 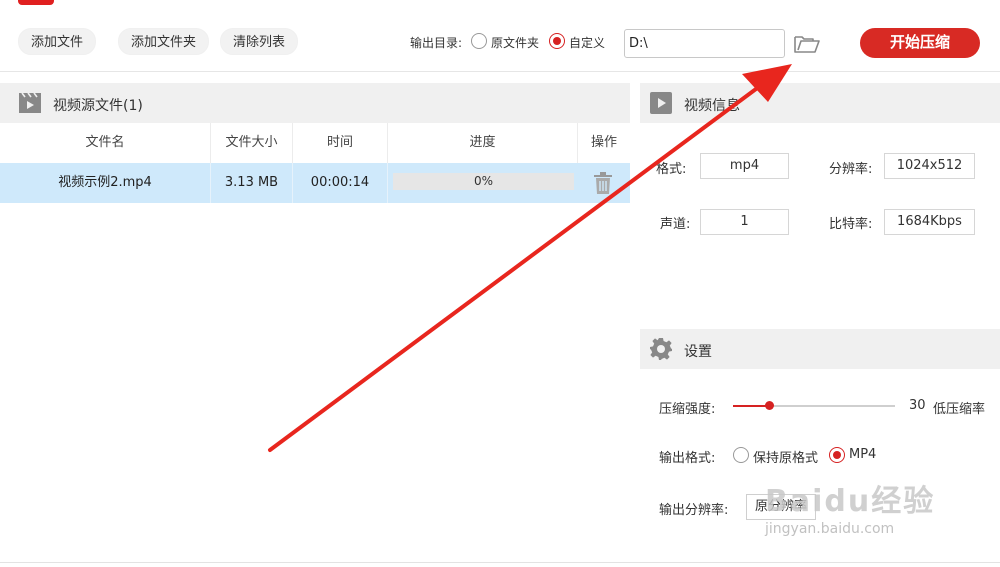 What do you see at coordinates (105, 143) in the screenshot?
I see `col-filename: 文件名` at bounding box center [105, 143].